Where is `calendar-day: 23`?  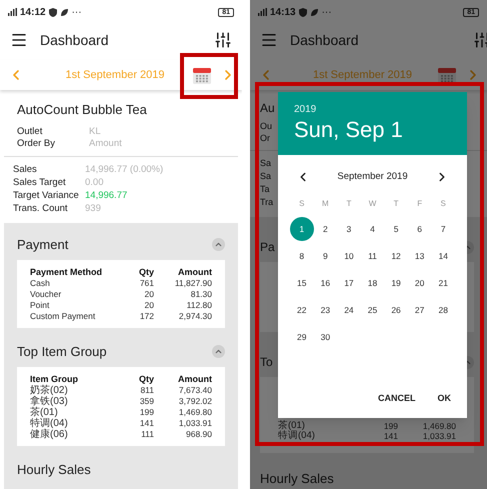 calendar-day: 23 is located at coordinates (326, 310).